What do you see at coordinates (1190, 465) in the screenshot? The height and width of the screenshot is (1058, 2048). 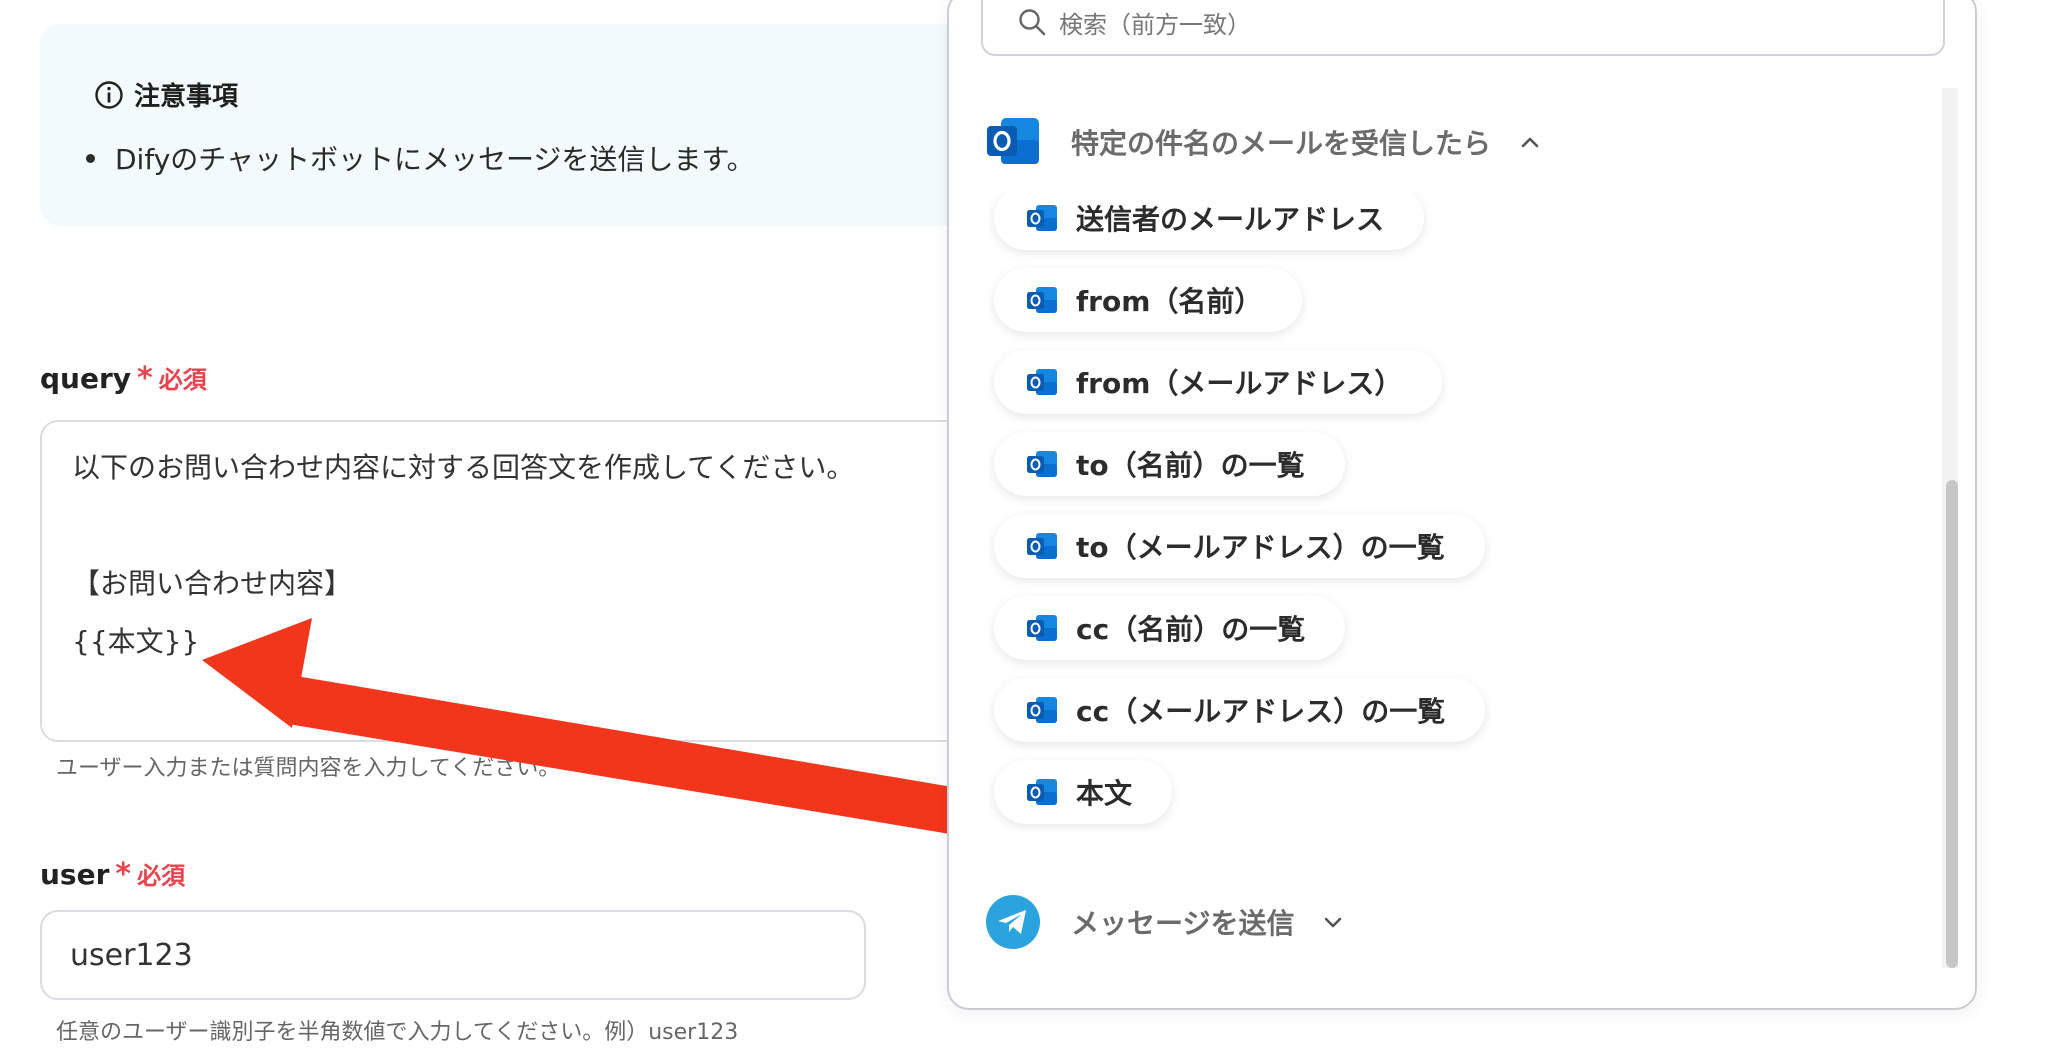 I see `chip-label: to（名前）の一覧` at bounding box center [1190, 465].